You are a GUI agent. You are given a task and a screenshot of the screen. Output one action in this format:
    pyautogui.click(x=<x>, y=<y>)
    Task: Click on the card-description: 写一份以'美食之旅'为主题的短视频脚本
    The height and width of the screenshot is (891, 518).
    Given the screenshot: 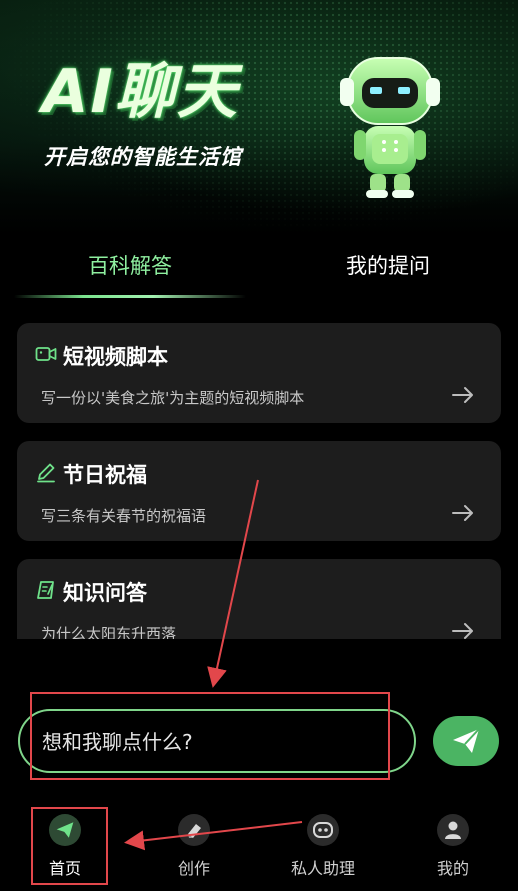 What is the action you would take?
    pyautogui.click(x=173, y=398)
    